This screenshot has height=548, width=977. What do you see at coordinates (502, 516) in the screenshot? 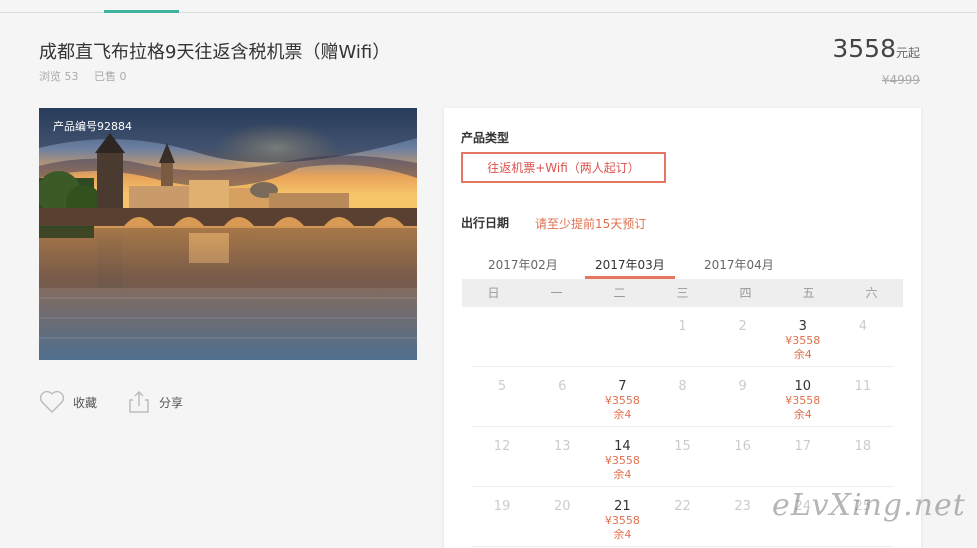
I see `calendar-day: 19` at bounding box center [502, 516].